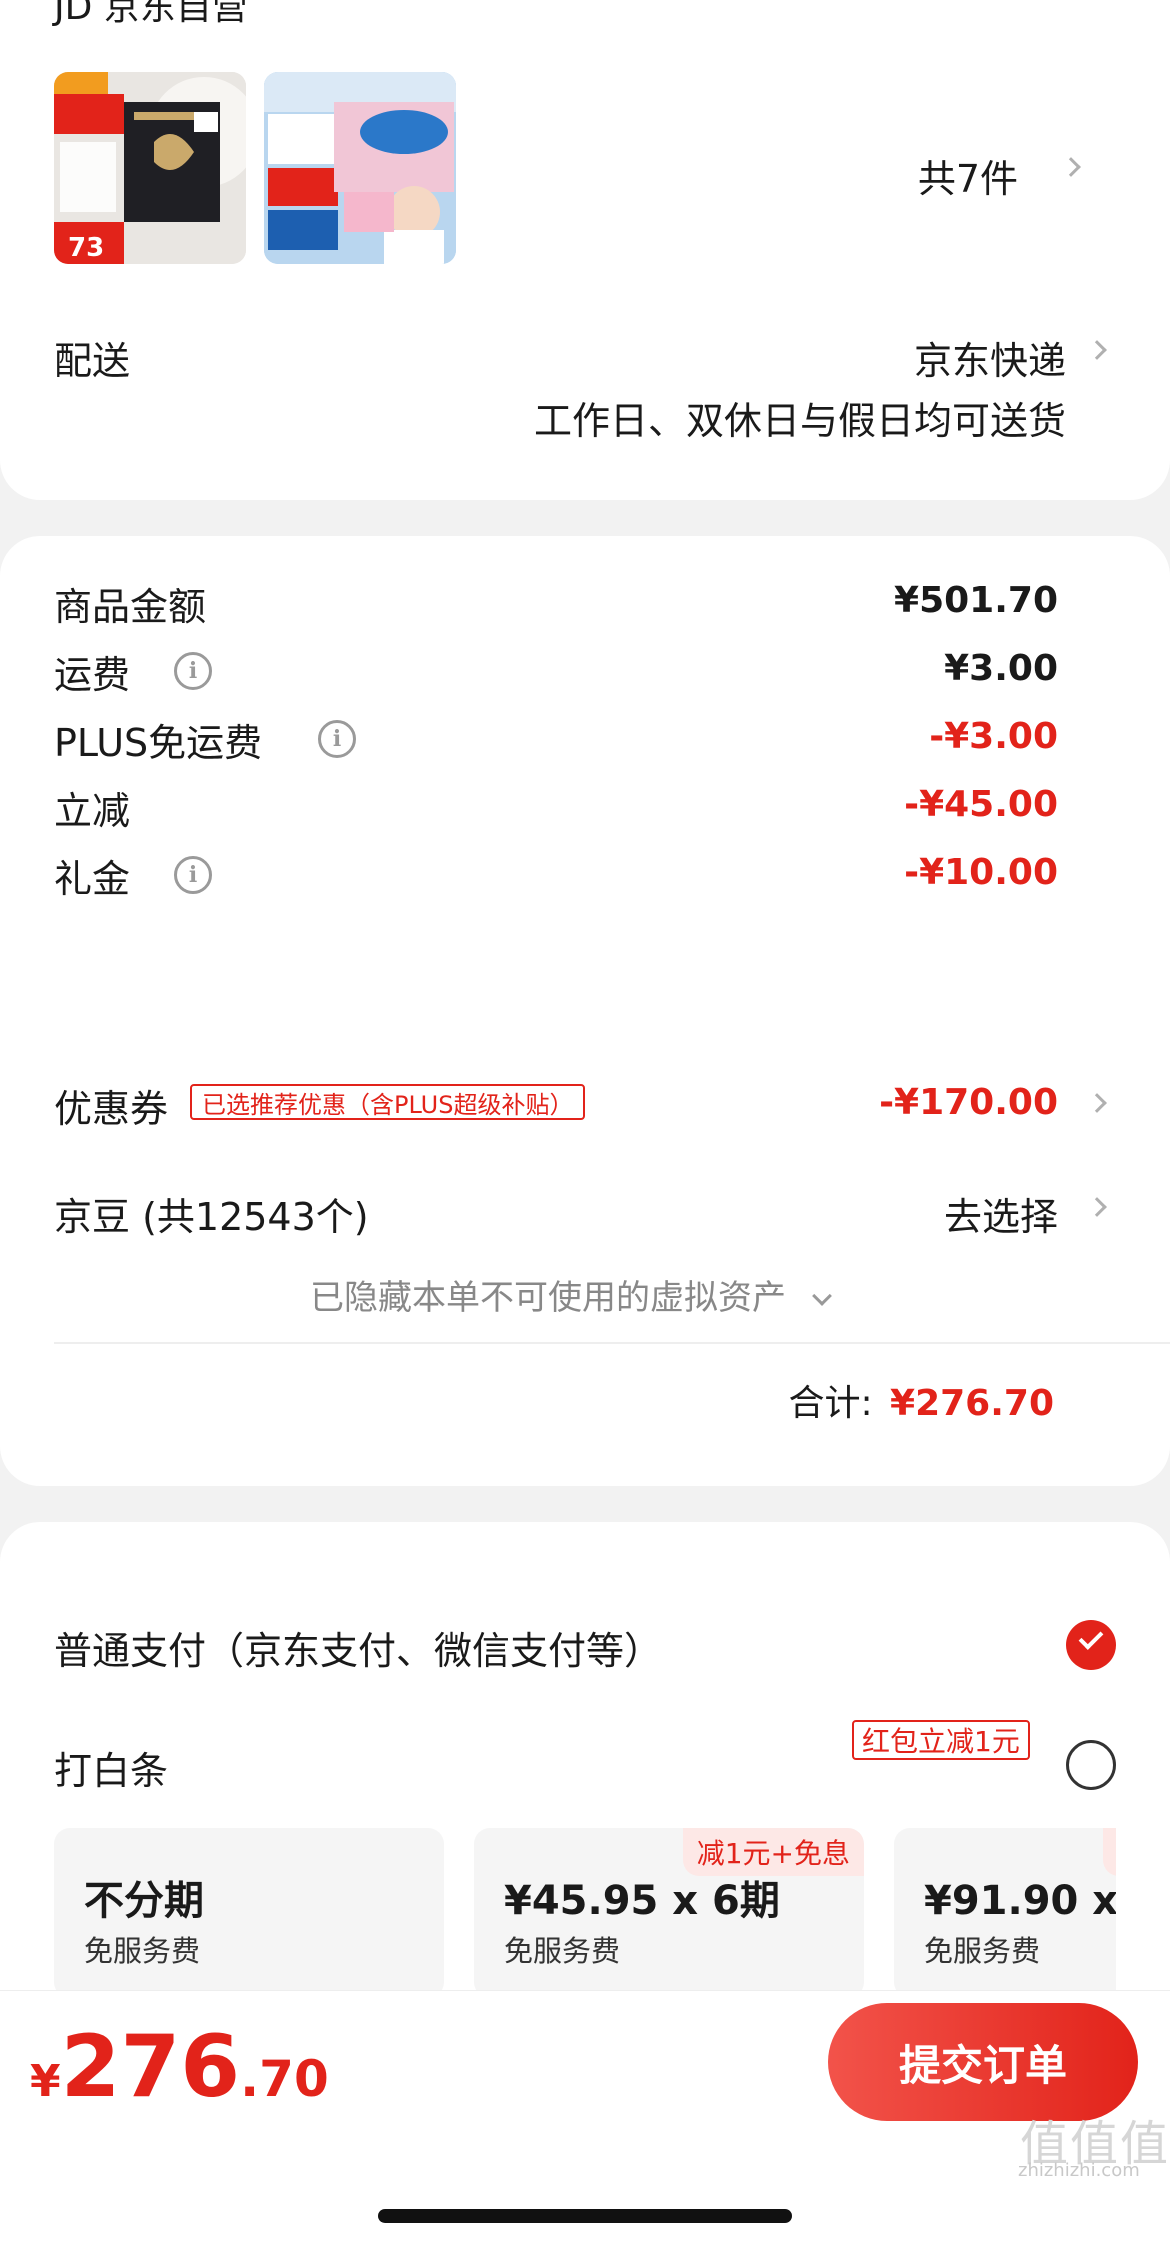 The image size is (1170, 2242). I want to click on delivery-note: 工作日、双休日与假日均可送货, so click(799, 421).